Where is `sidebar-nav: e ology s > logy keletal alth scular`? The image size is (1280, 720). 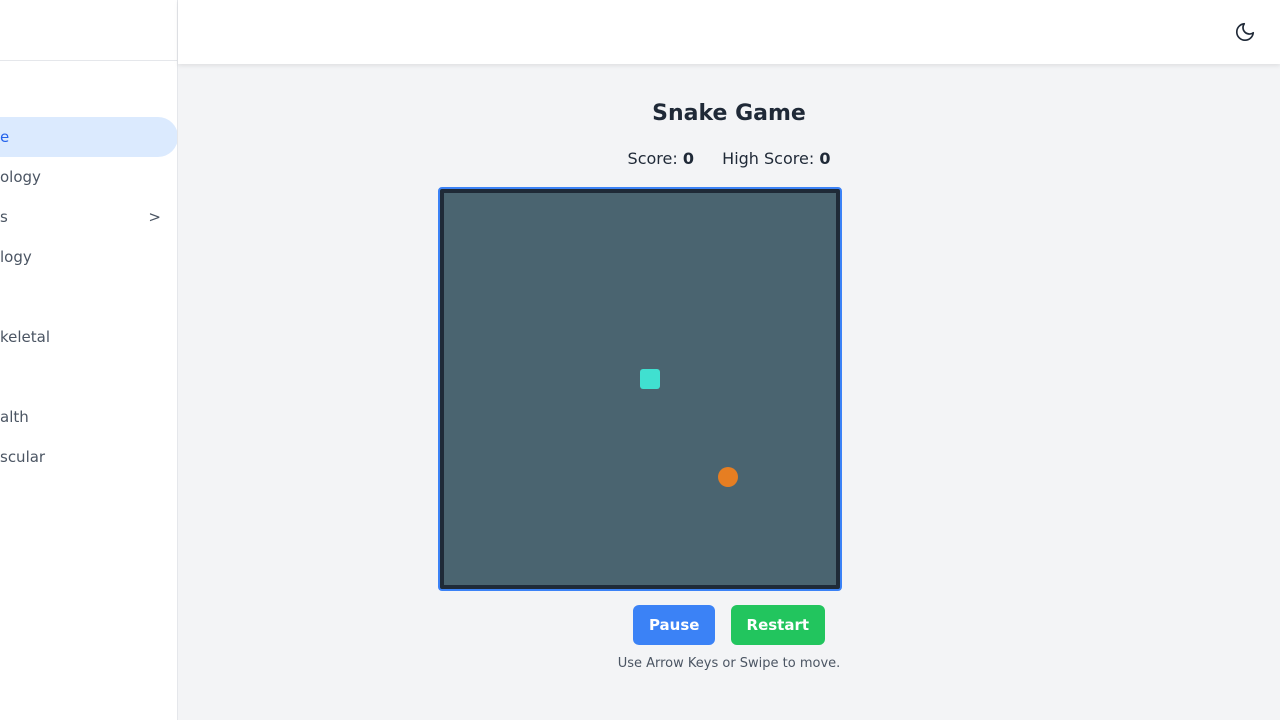
sidebar-nav: e ology s > logy keletal alth scular is located at coordinates (88, 297).